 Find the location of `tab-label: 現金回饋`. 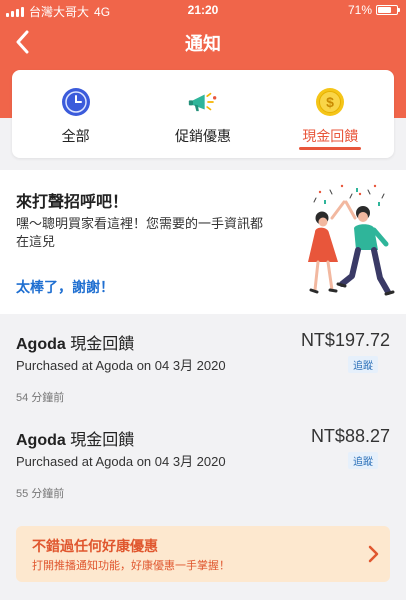

tab-label: 現金回饋 is located at coordinates (330, 136).